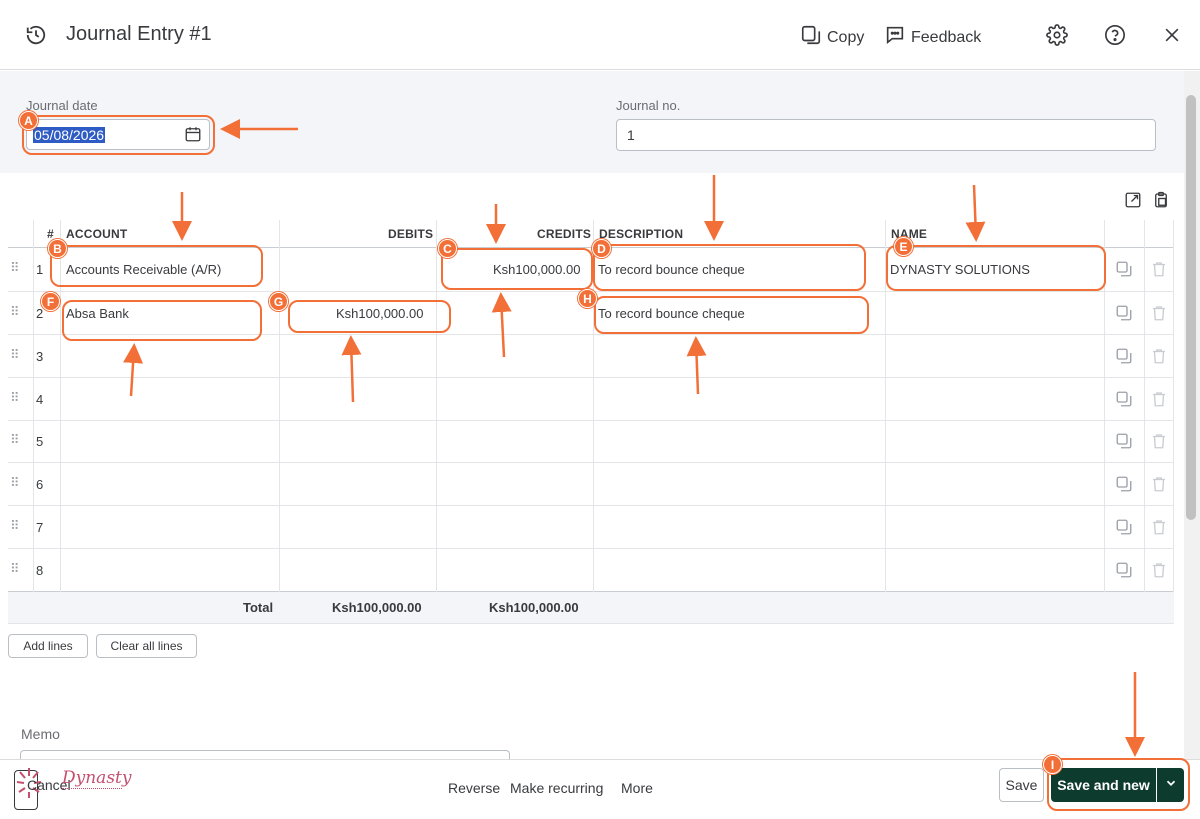  Describe the element at coordinates (587, 298) in the screenshot. I see `annotation-badge-h: H` at that location.